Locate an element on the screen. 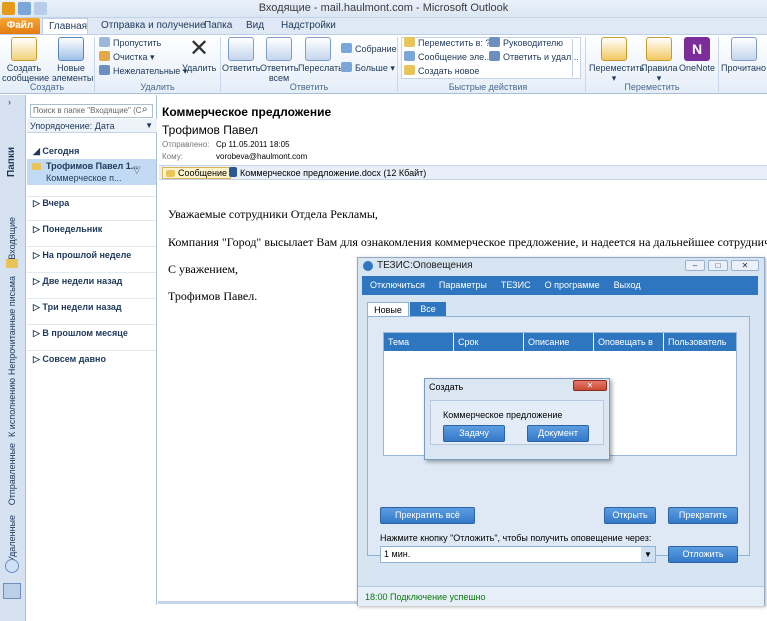 This screenshot has height=621, width=767. sent-value: Ср 11.05.2011 18:05 is located at coordinates (253, 144).